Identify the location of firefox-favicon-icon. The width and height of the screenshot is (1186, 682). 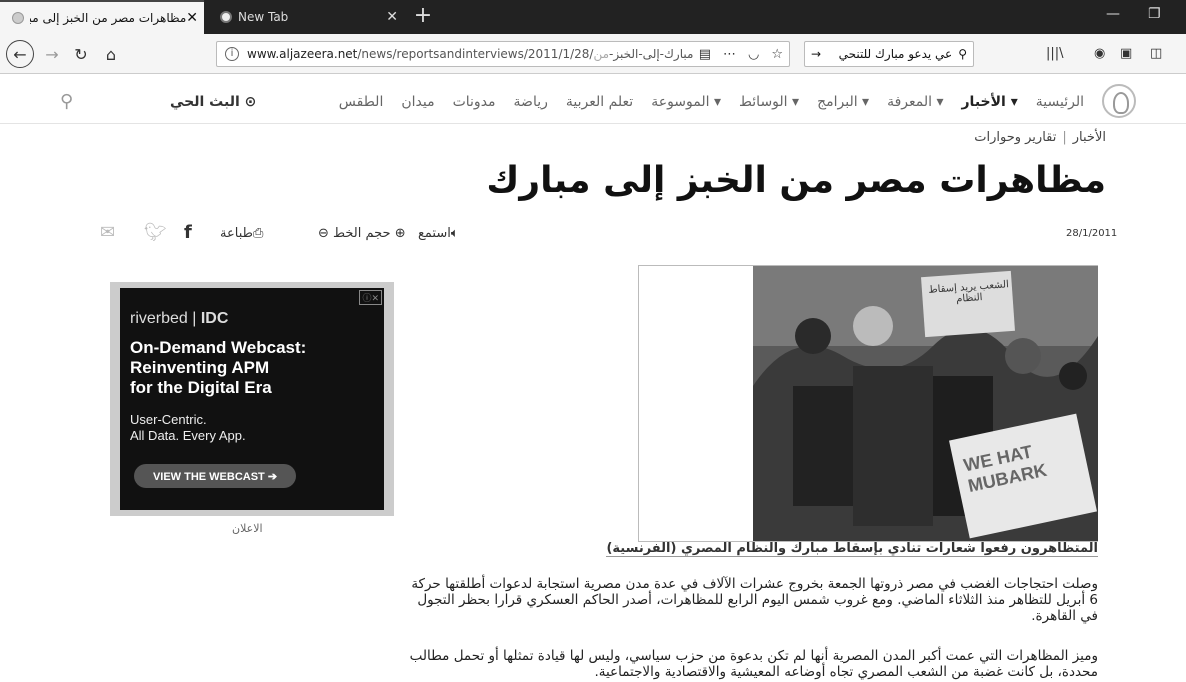
(226, 17).